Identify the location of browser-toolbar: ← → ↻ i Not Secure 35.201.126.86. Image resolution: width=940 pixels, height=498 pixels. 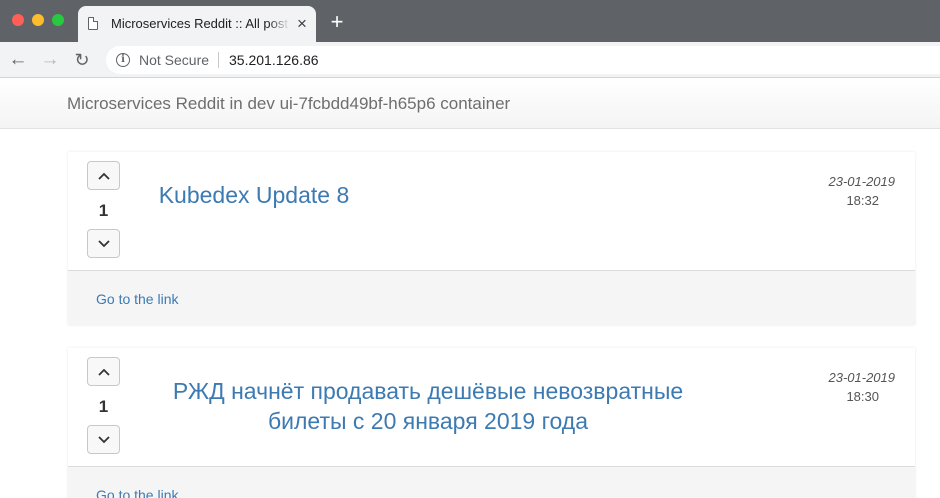
(470, 60).